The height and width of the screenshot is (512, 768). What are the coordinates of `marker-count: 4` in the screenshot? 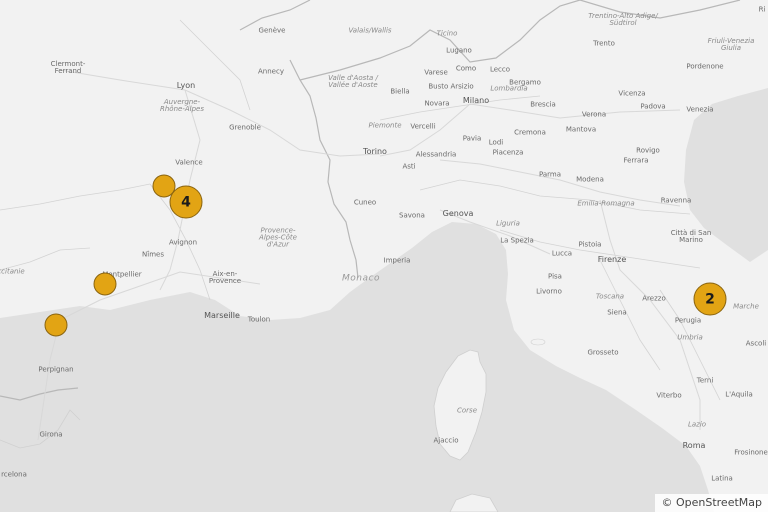 It's located at (186, 202).